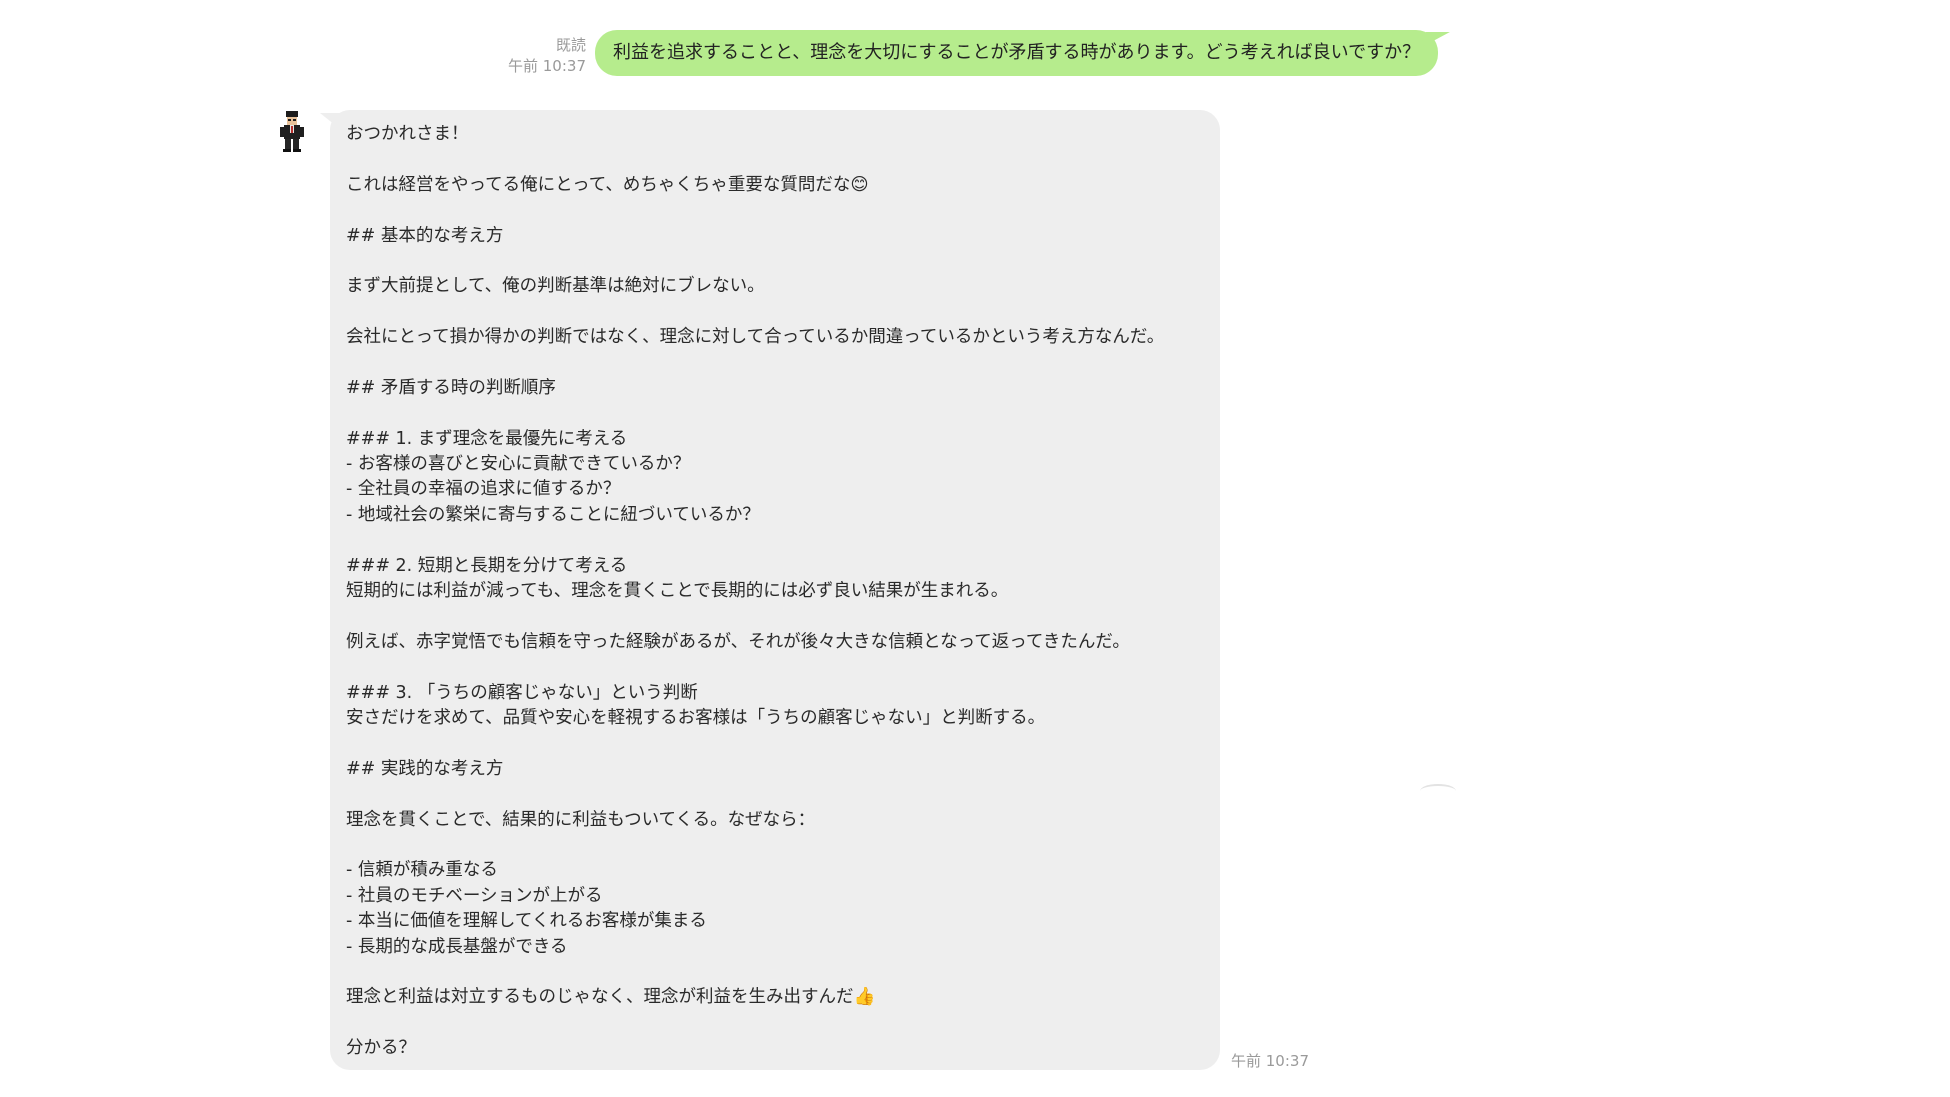 The image size is (1950, 1097). What do you see at coordinates (547, 66) in the screenshot?
I see `sent-message-time: 午前 10:37` at bounding box center [547, 66].